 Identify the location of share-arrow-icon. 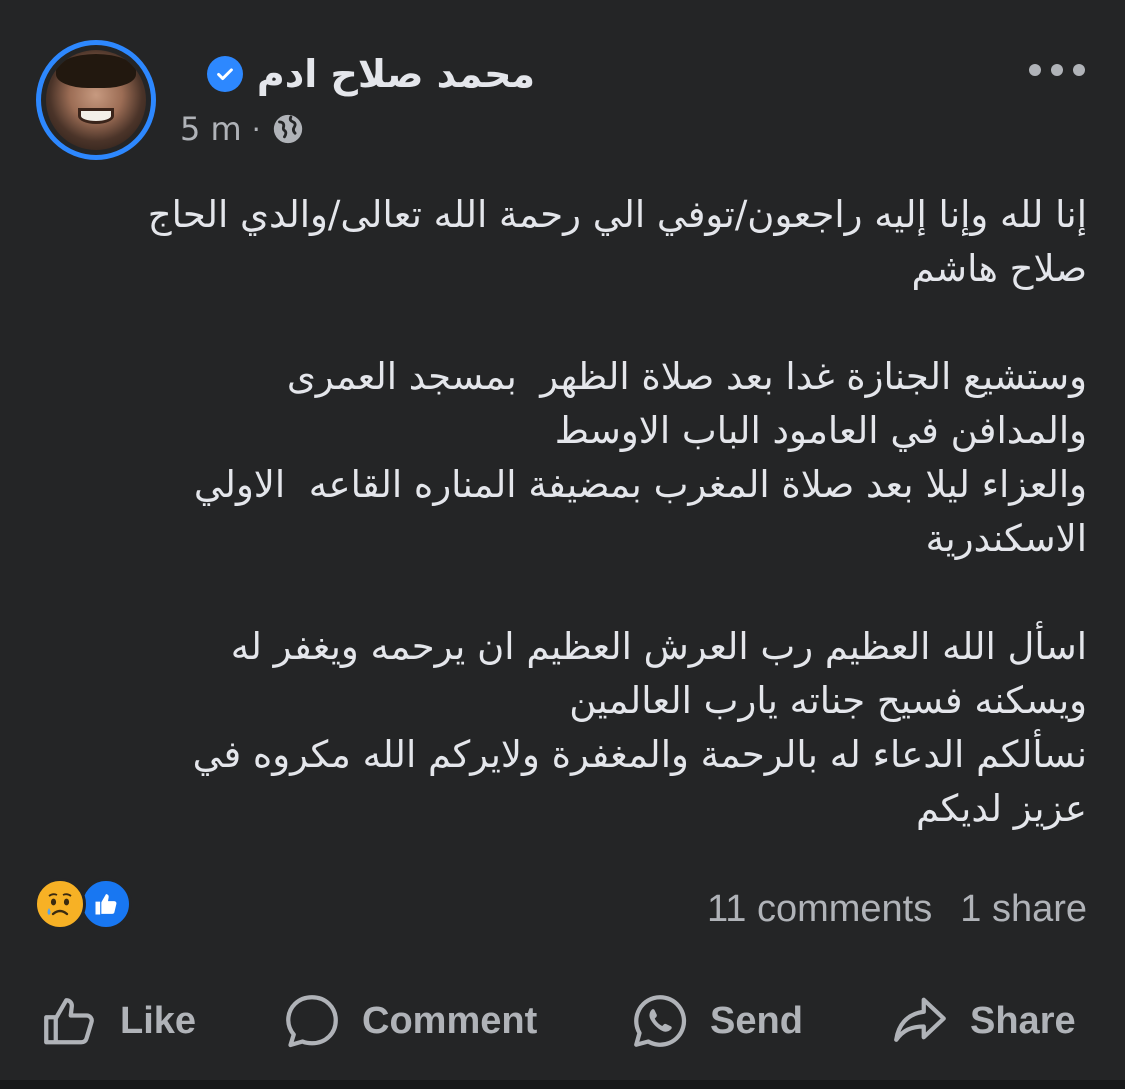
(920, 1019).